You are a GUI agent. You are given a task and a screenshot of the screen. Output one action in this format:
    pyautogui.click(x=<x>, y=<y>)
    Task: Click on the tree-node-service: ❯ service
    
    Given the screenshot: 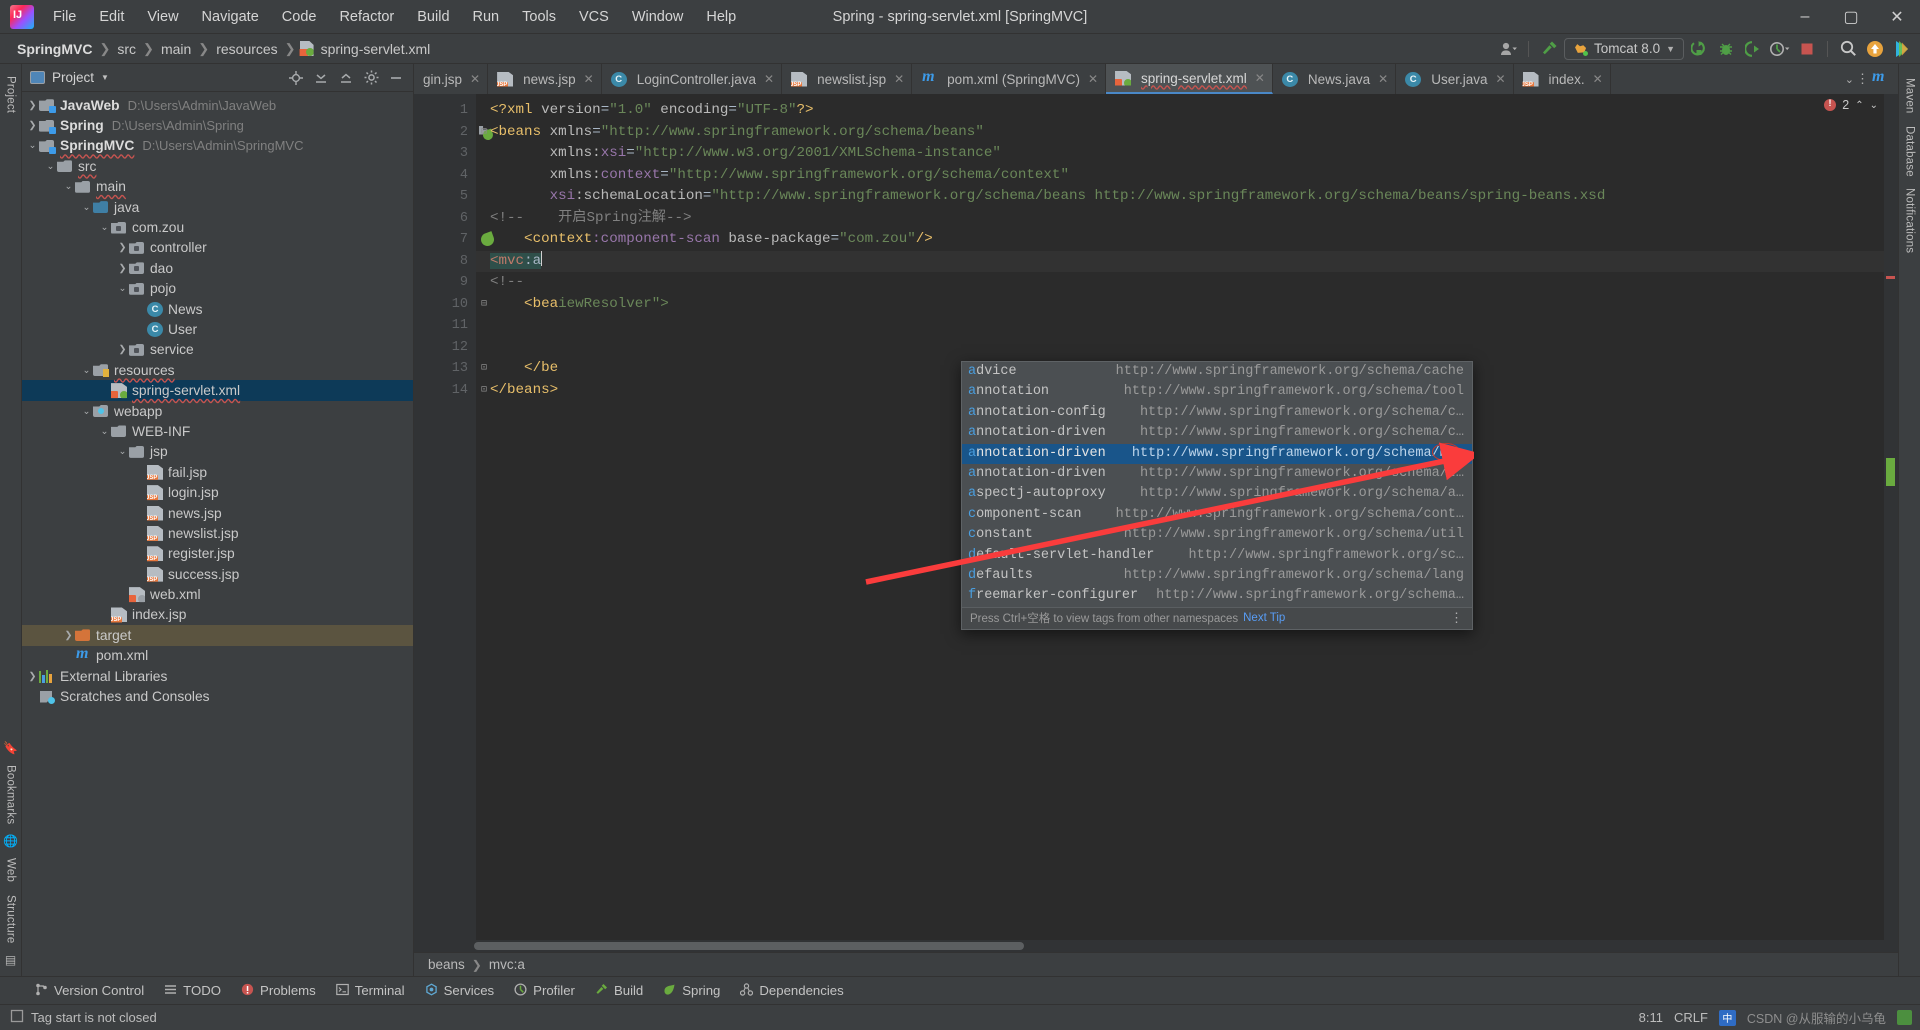 What is the action you would take?
    pyautogui.click(x=217, y=350)
    